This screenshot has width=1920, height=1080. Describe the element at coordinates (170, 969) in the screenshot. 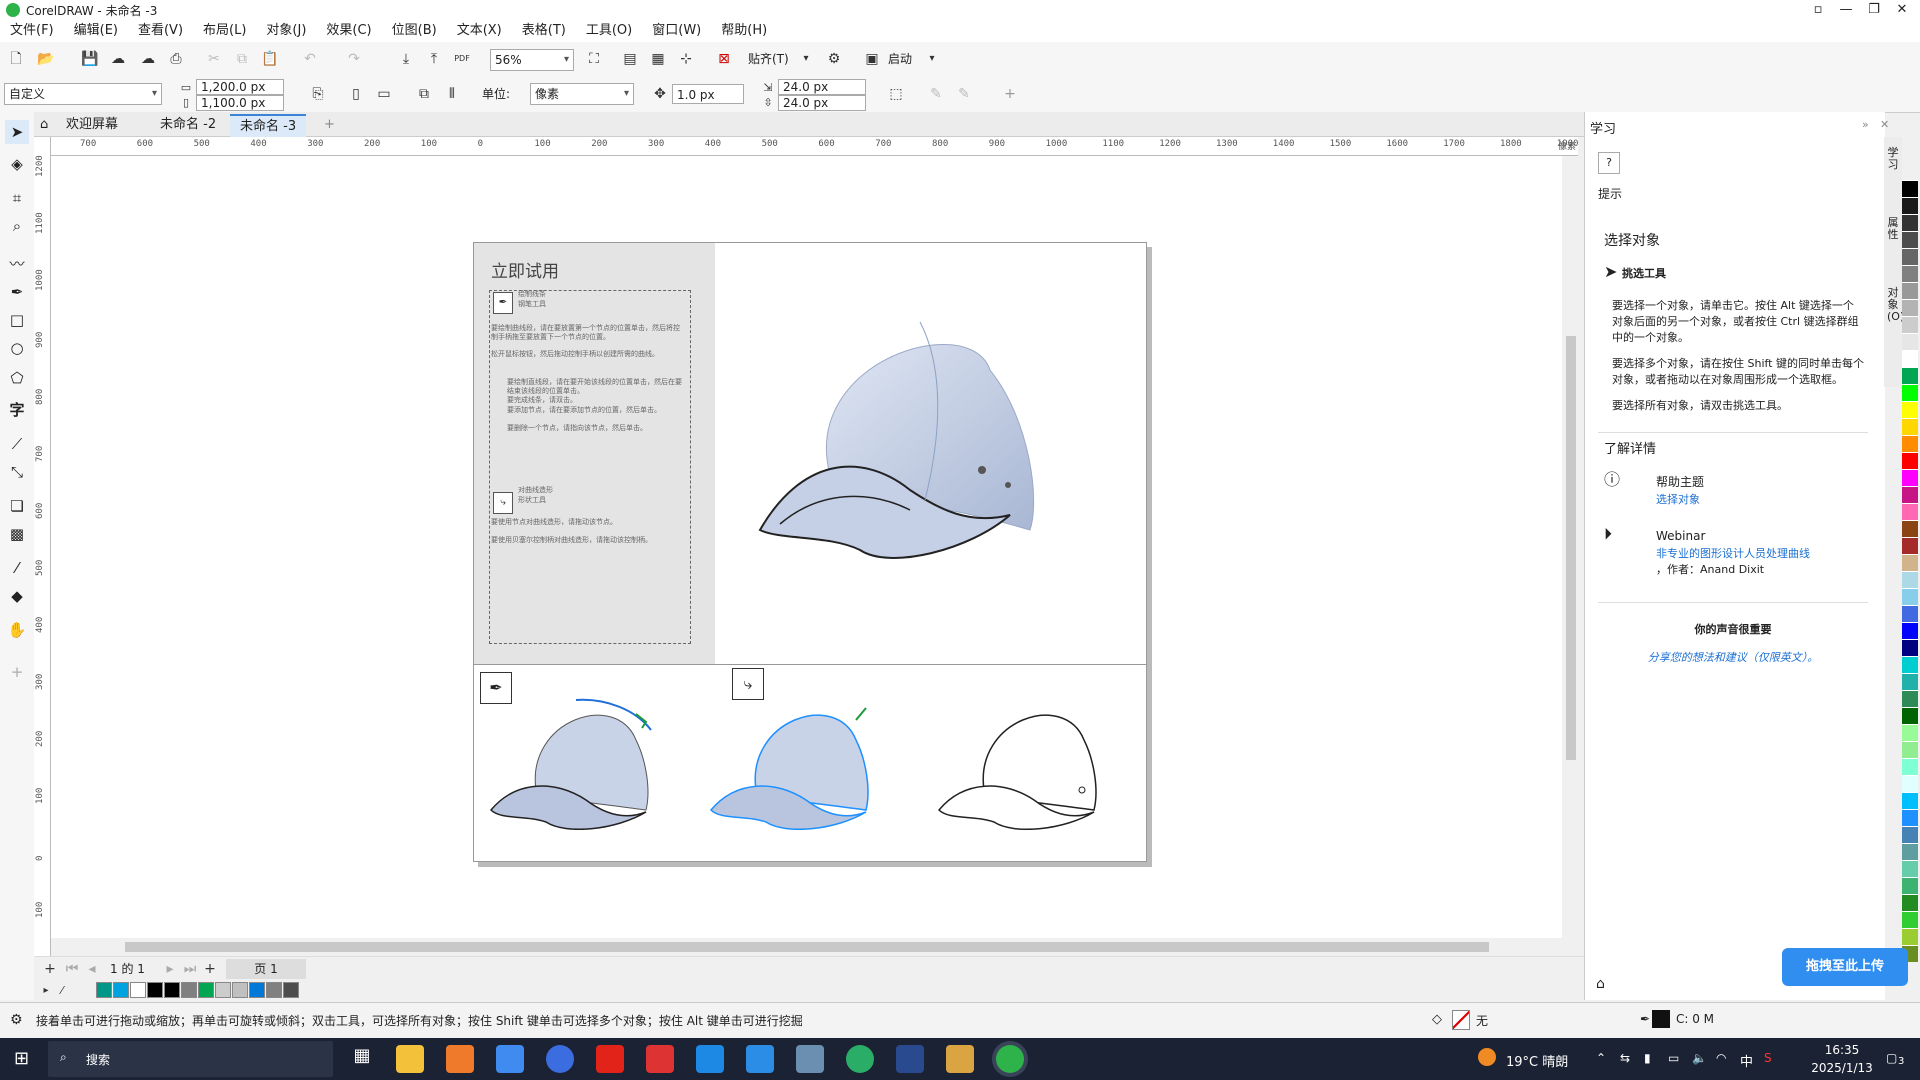

I see `next-page-icon: ▸` at that location.